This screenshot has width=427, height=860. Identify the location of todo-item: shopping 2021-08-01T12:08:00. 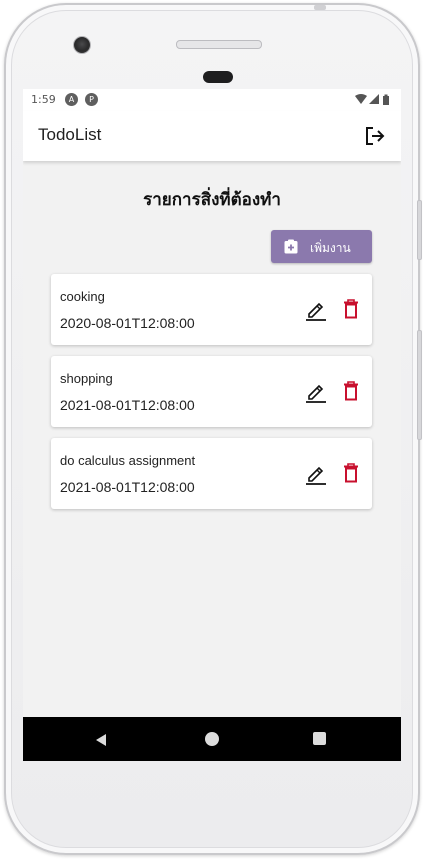
(211, 391).